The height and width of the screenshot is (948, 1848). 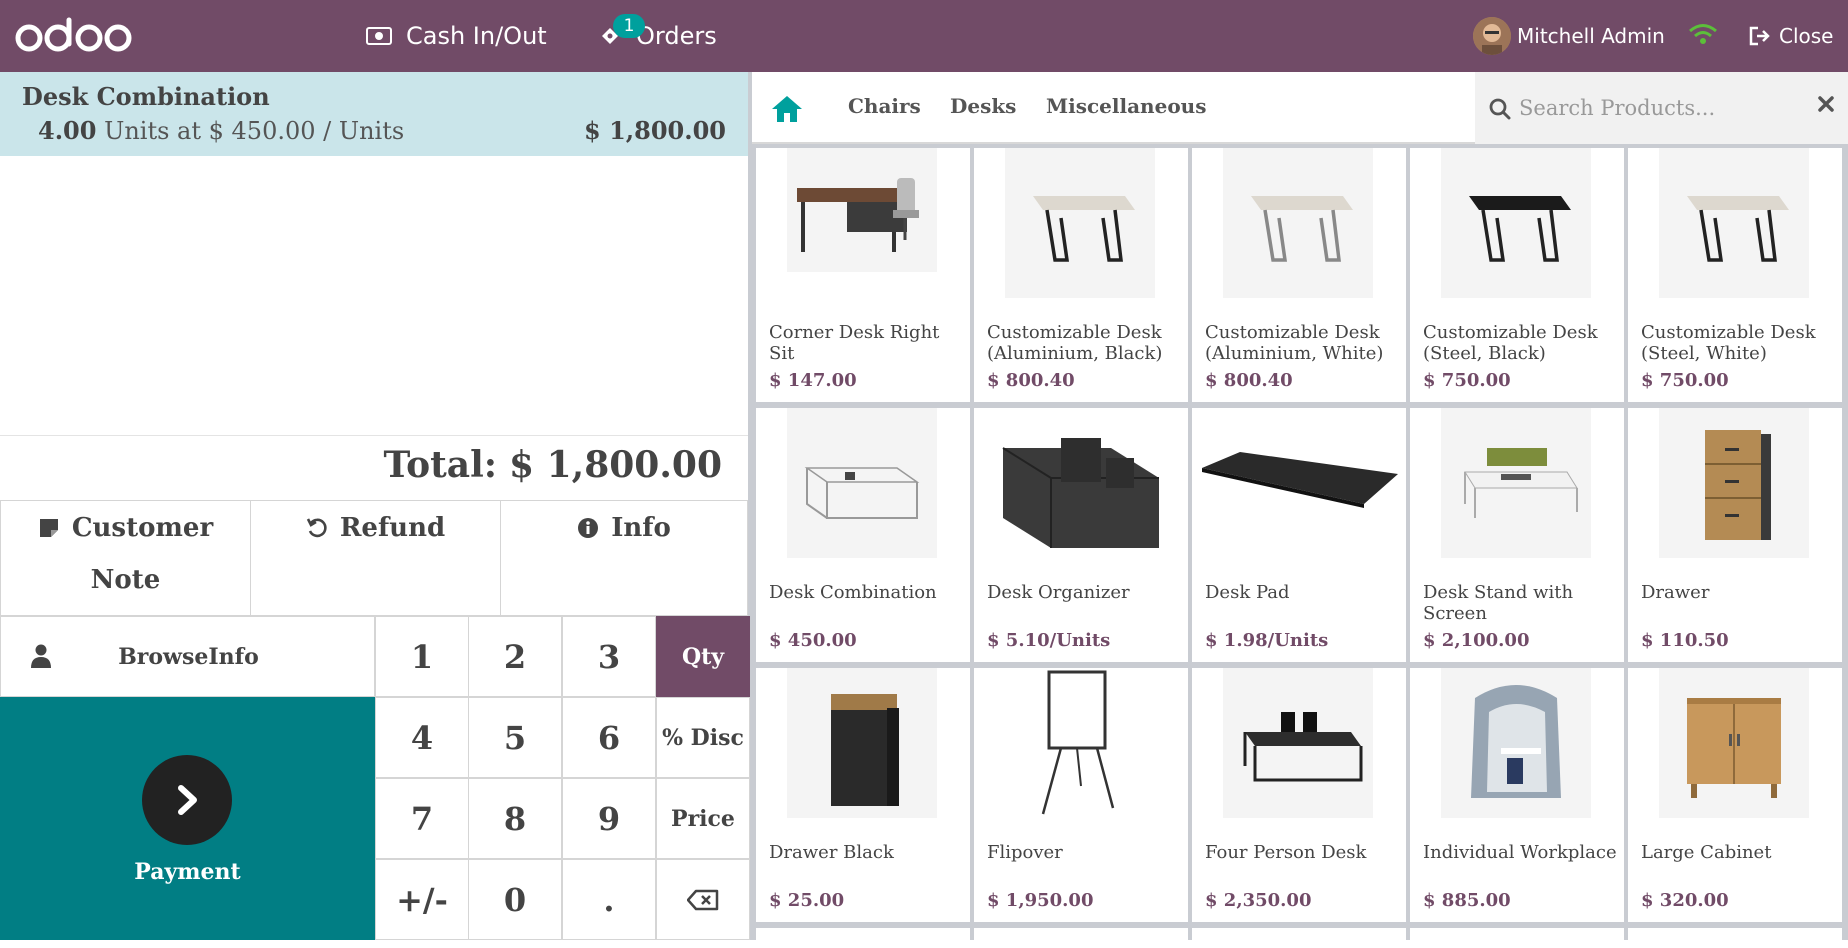 I want to click on info-button: Info, so click(x=624, y=558).